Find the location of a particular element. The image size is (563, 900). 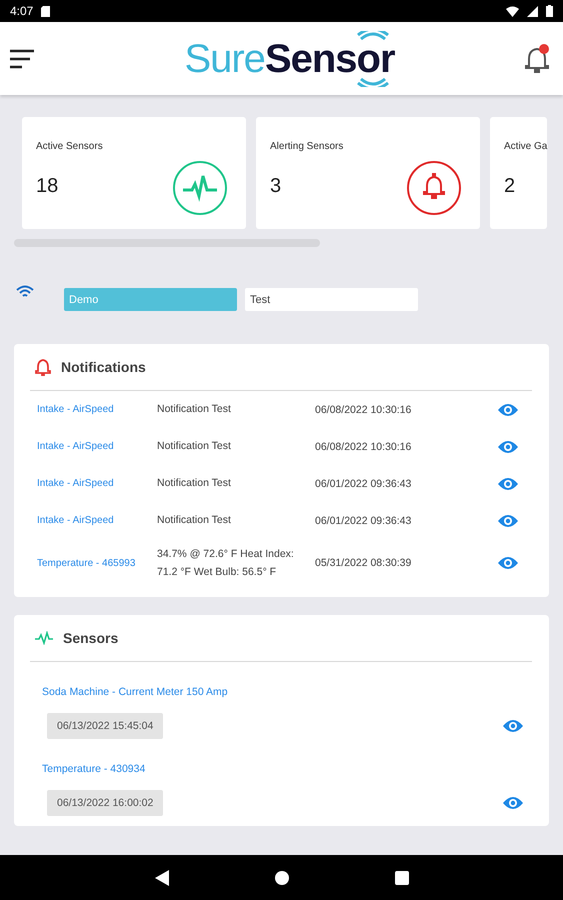

logo: SureSensor is located at coordinates (289, 59).